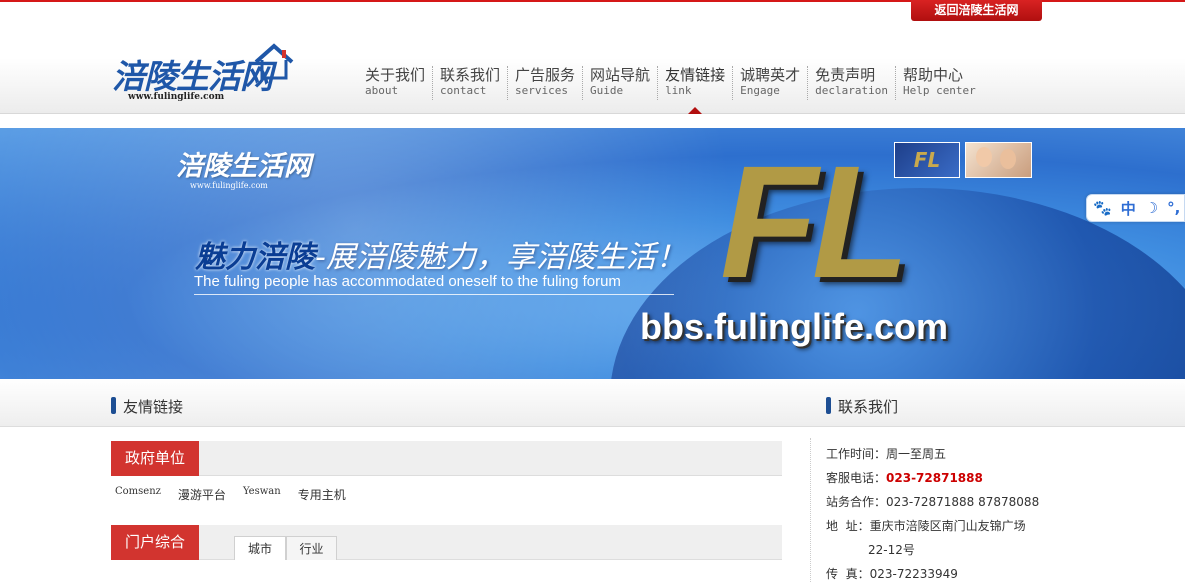 The height and width of the screenshot is (586, 1185). I want to click on nav-label: 诚聘英才, so click(770, 75).